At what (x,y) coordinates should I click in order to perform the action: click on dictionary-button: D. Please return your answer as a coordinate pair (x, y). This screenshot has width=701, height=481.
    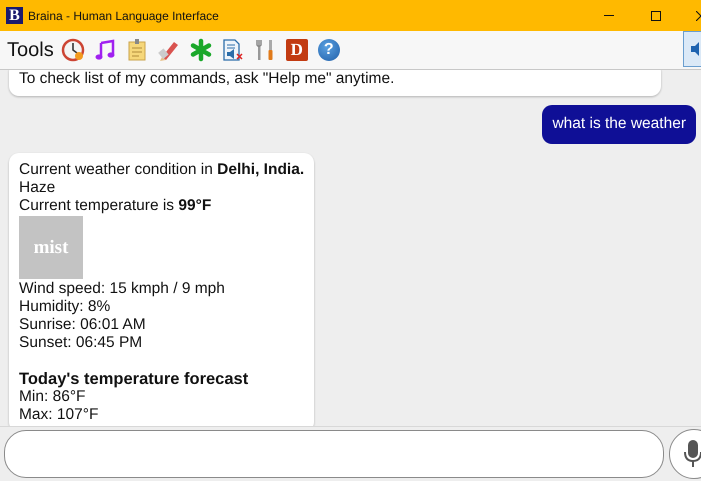
    Looking at the image, I should click on (297, 50).